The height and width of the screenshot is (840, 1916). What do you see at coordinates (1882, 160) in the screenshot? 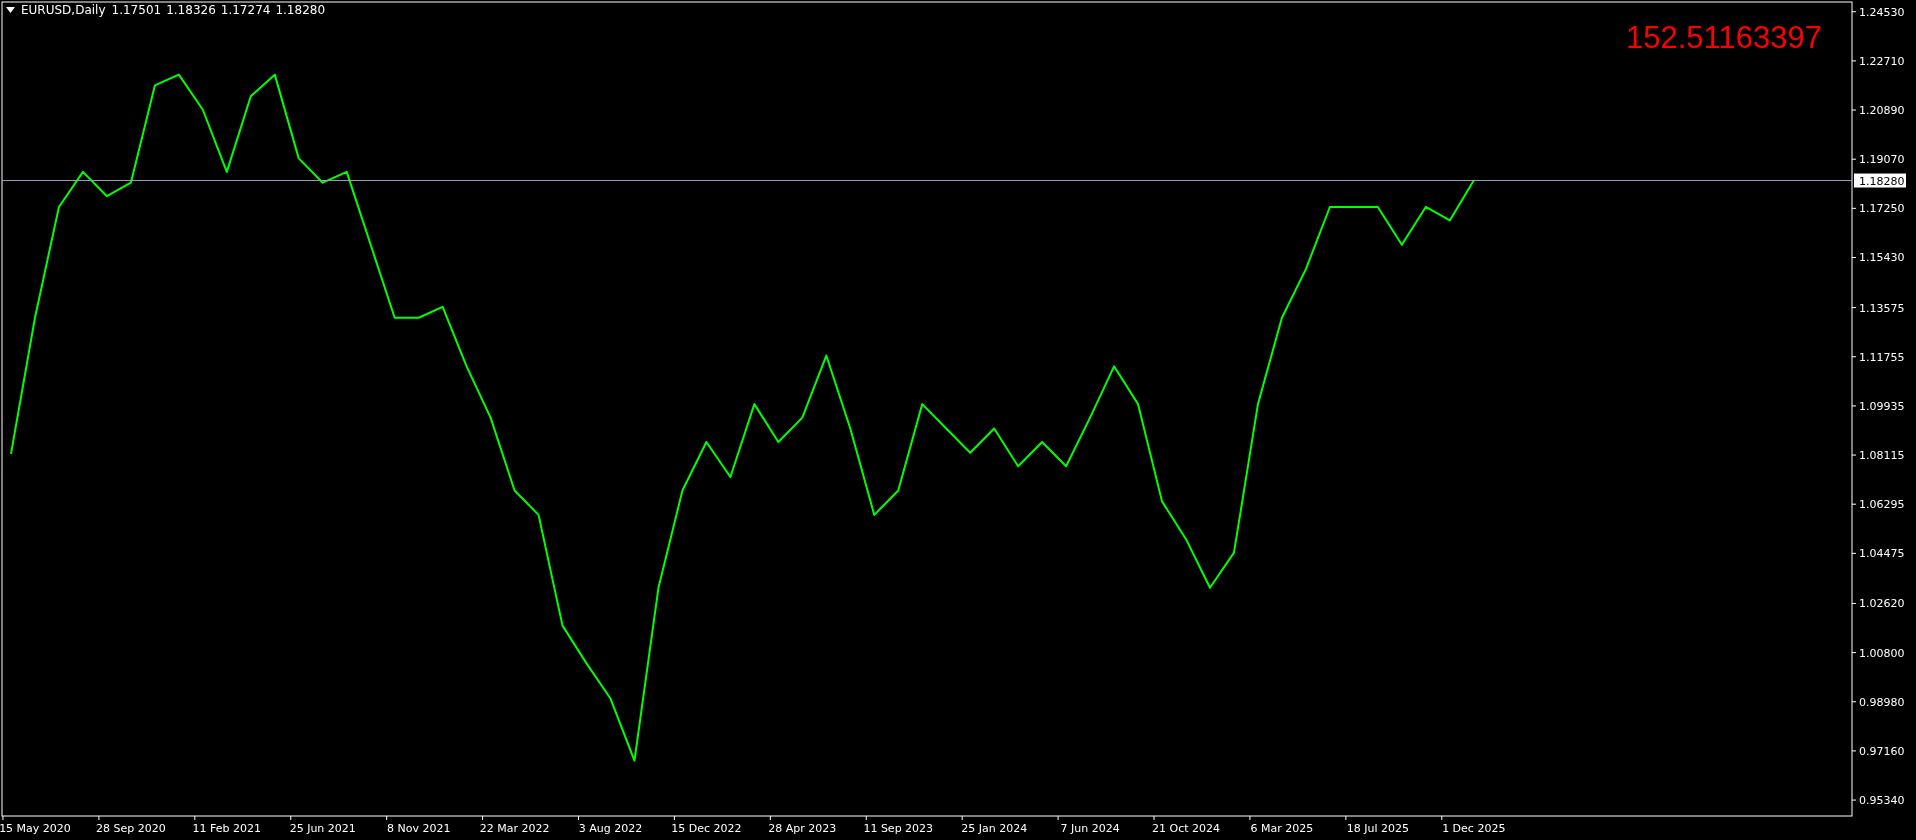
I see `price-tick-label: 1.19070` at bounding box center [1882, 160].